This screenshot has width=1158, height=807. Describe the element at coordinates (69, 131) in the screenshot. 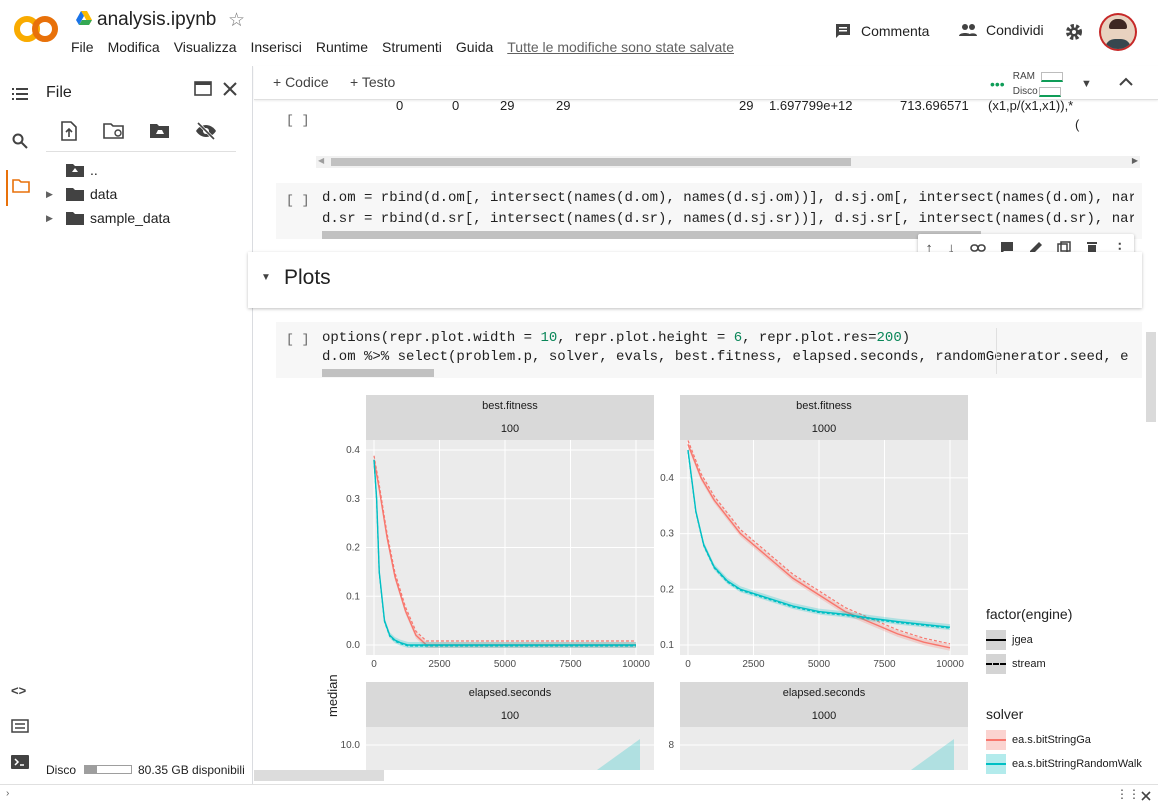

I see `upload-icon` at that location.